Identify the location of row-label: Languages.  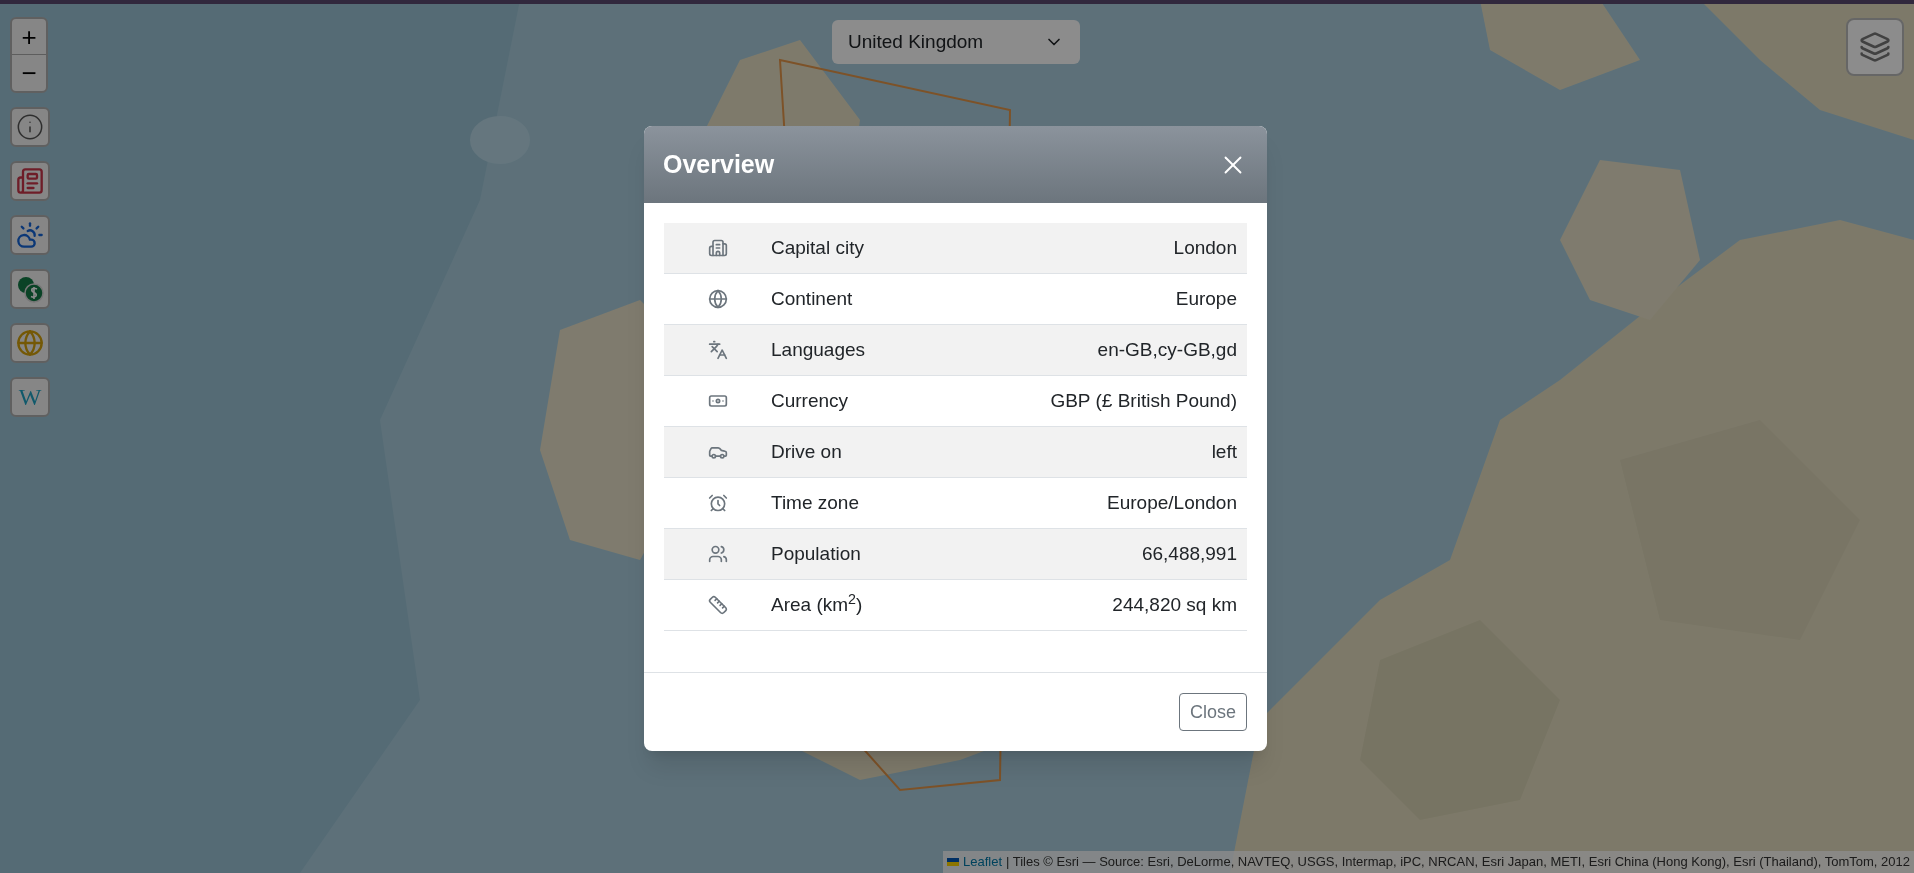
(819, 349).